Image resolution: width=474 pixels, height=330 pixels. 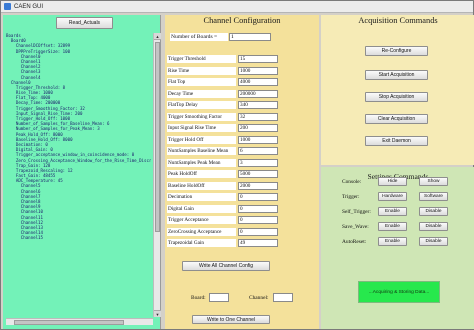 I want to click on stop-acquisition-button: Stop Acquisition, so click(x=396, y=97).